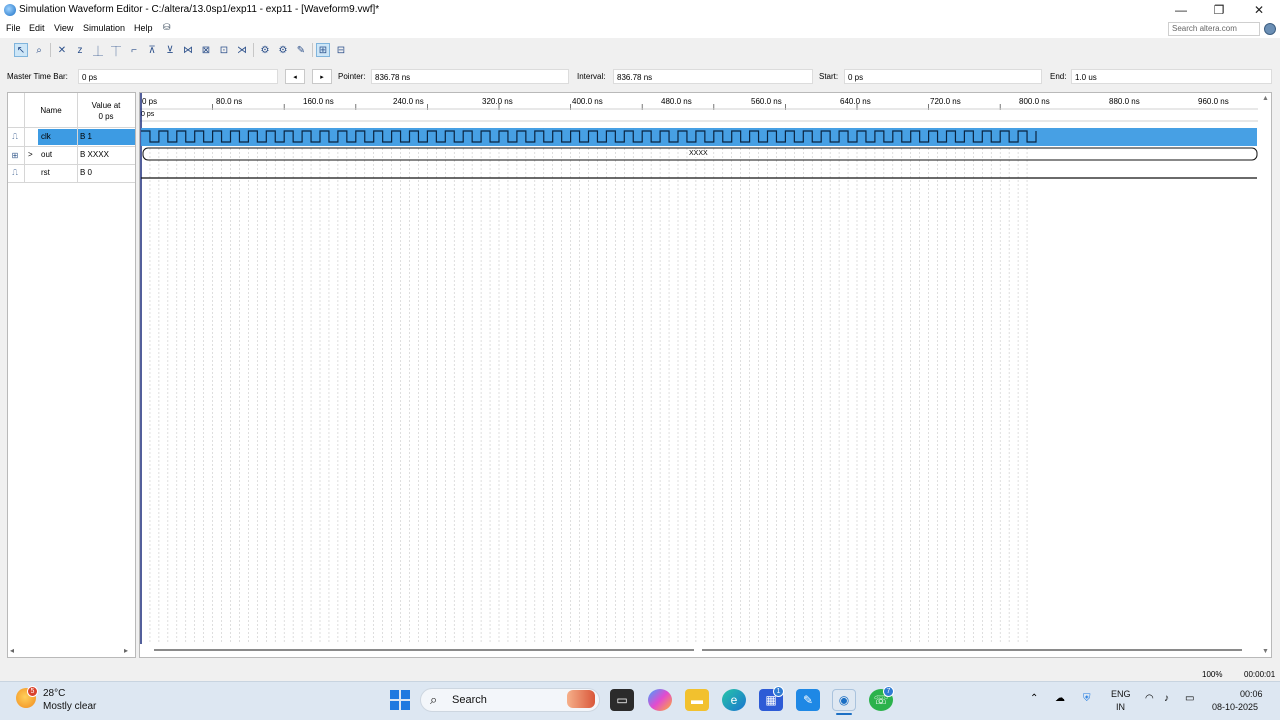 The width and height of the screenshot is (1280, 720). Describe the element at coordinates (581, 699) in the screenshot. I see `search-highlight-icon` at that location.